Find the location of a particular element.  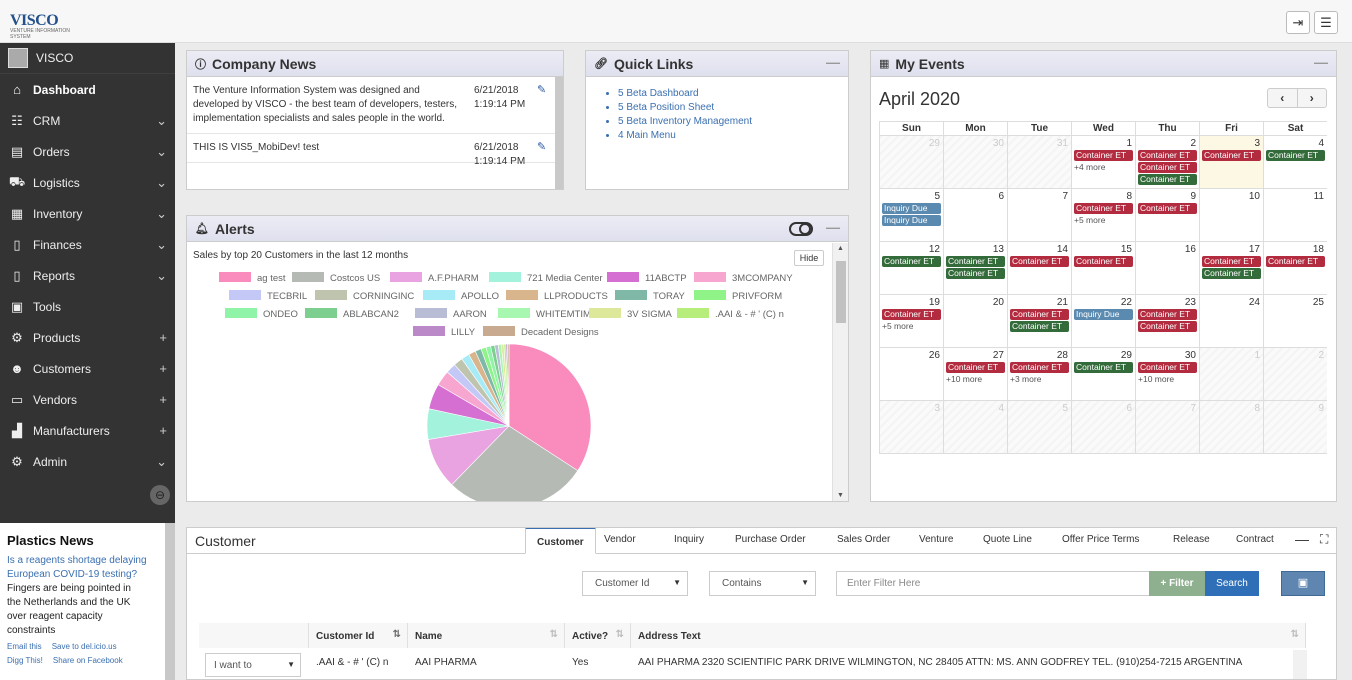

legend-item: PRIVFORM is located at coordinates (738, 296).